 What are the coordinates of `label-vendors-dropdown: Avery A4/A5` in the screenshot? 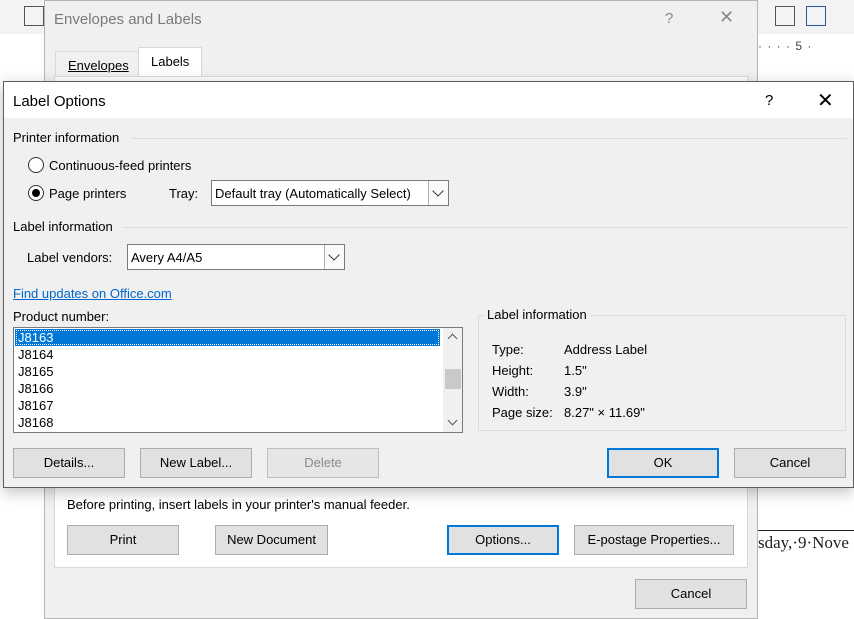 It's located at (236, 257).